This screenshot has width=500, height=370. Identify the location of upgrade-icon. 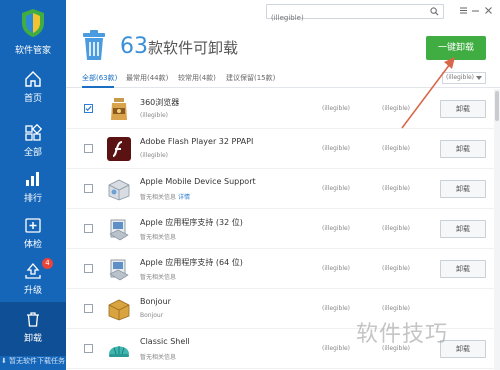
(33, 270).